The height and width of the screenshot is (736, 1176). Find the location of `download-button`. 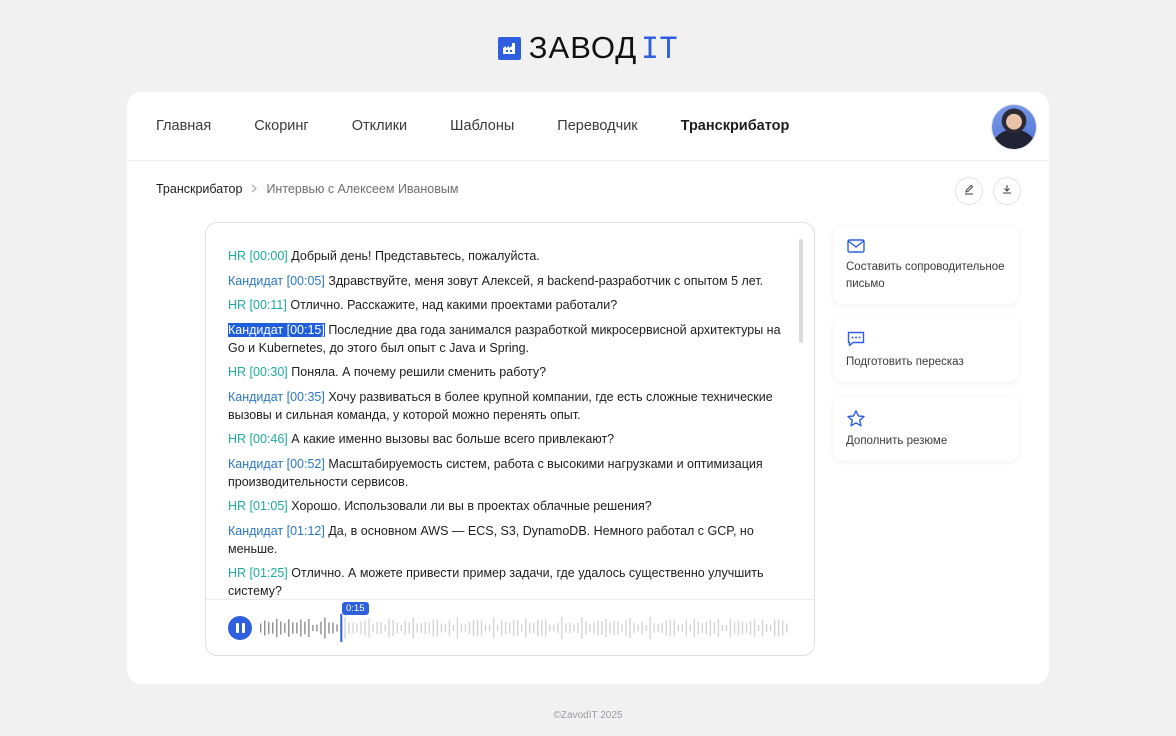

download-button is located at coordinates (1007, 191).